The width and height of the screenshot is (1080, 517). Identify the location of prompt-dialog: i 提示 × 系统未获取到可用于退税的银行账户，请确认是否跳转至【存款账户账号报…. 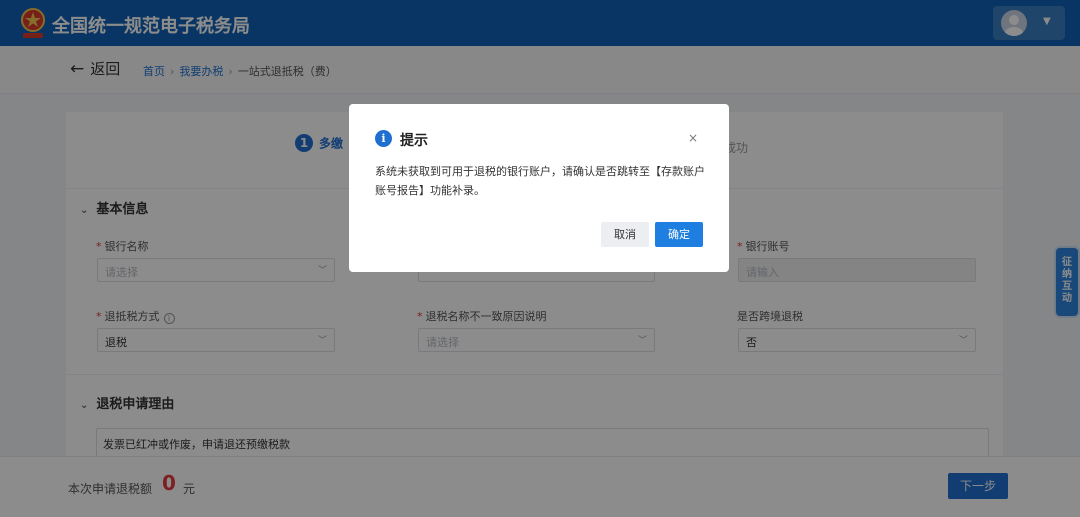
(539, 188).